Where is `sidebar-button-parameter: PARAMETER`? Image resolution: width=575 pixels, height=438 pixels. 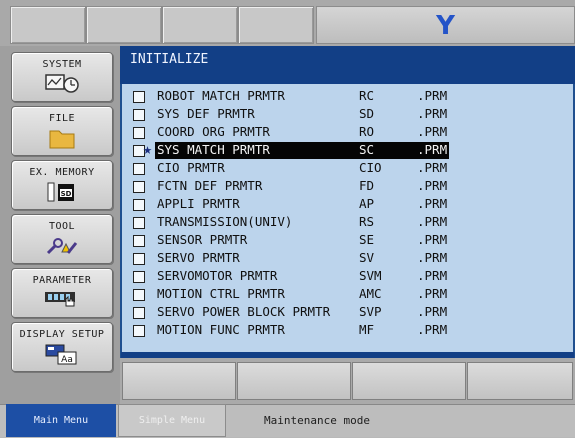
sidebar-button-parameter: PARAMETER is located at coordinates (62, 293).